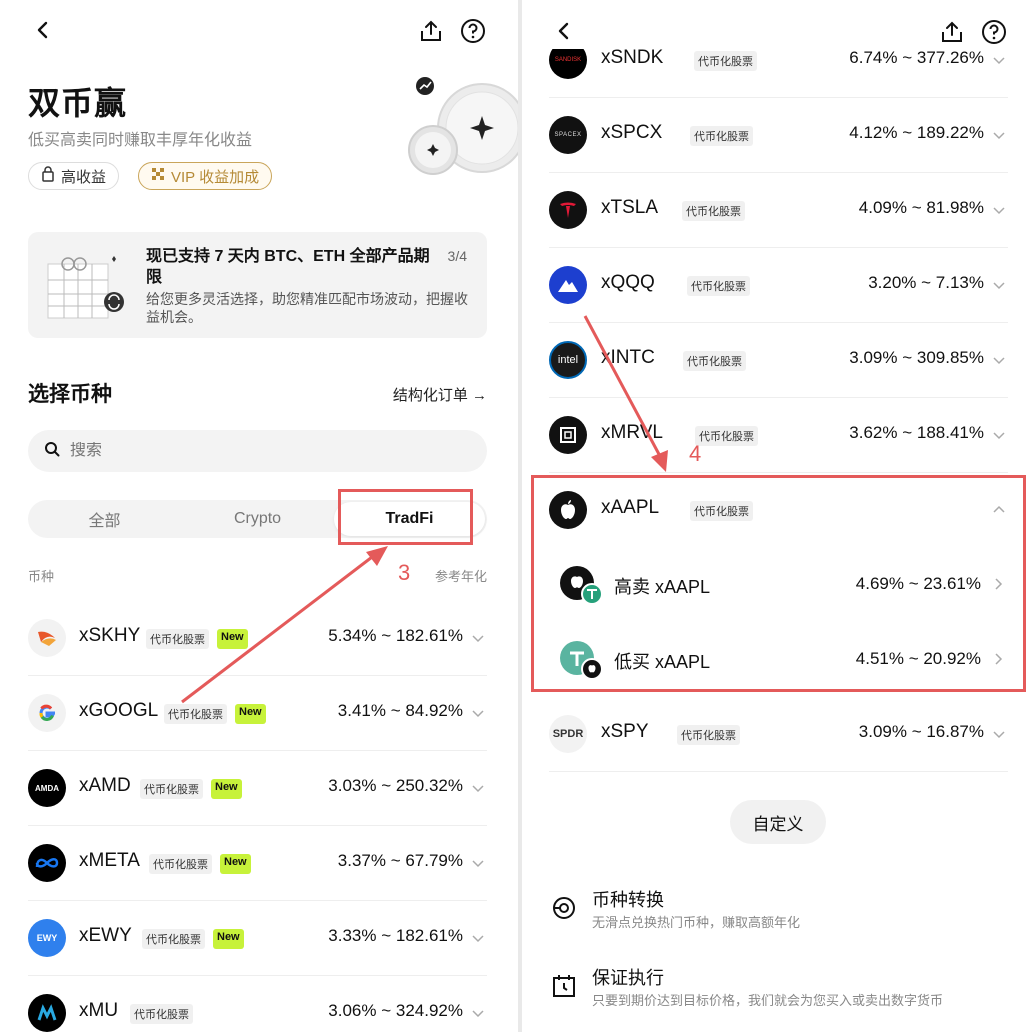 Image resolution: width=1035 pixels, height=1032 pixels. What do you see at coordinates (568, 734) in the screenshot?
I see `spdr-logo-icon: SPDR` at bounding box center [568, 734].